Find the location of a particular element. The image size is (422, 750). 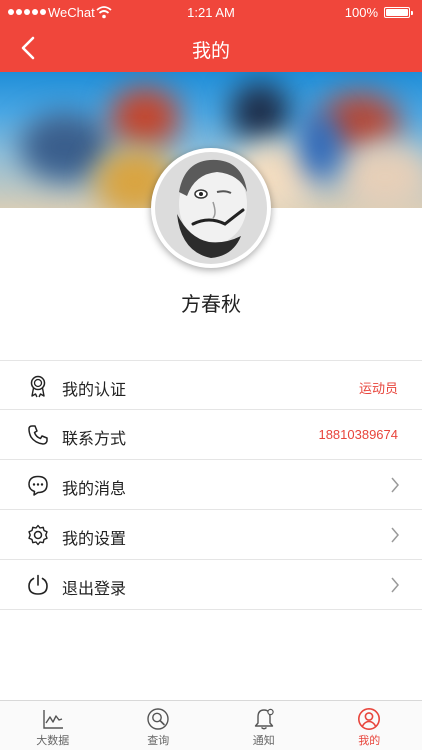

certification-value: 运动员 is located at coordinates (378, 388).